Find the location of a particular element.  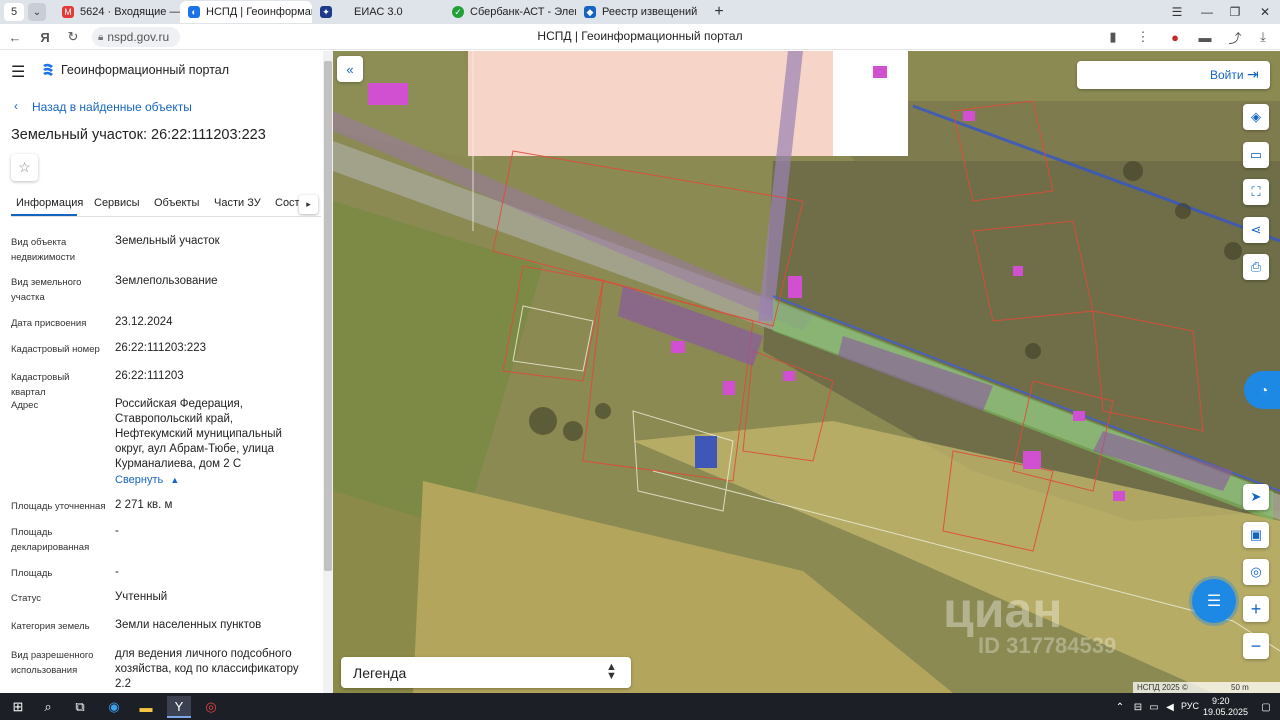

tab-label: НСПД | Геоинформацион is located at coordinates (259, 12).